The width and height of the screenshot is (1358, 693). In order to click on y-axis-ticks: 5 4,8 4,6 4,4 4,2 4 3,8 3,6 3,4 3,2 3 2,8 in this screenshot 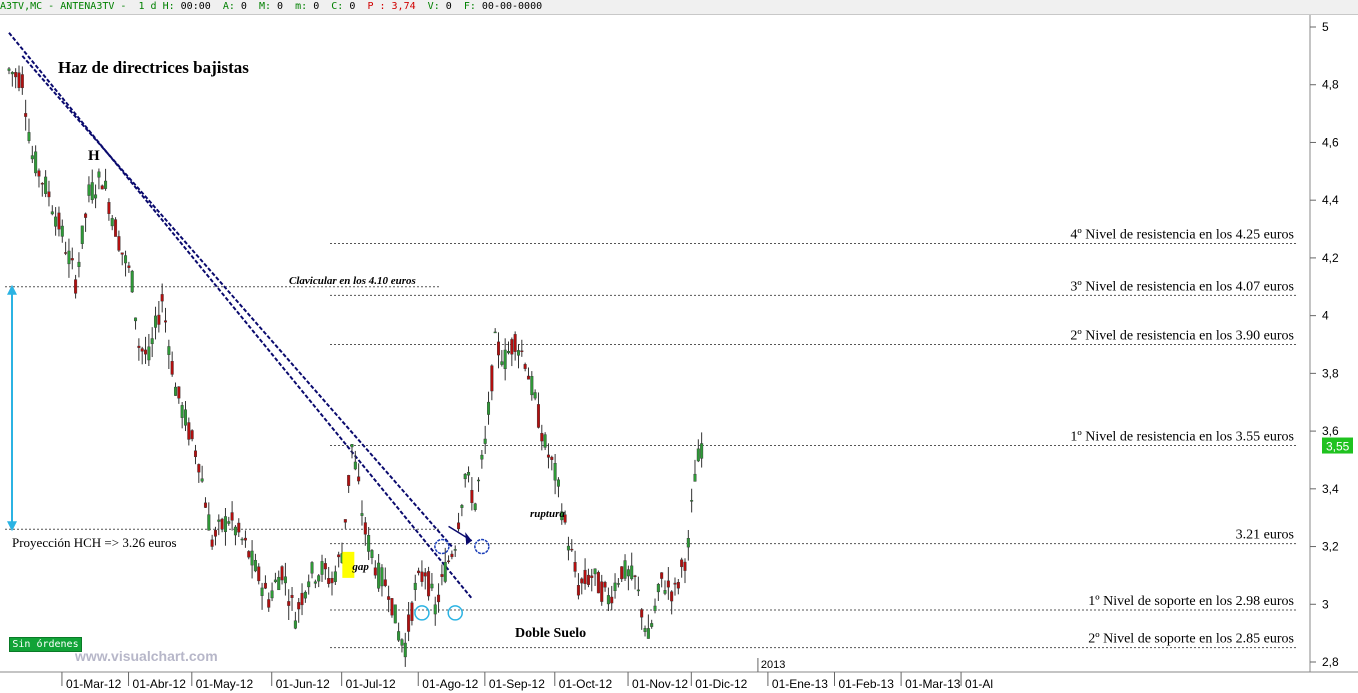, I will do `click(1324, 344)`.